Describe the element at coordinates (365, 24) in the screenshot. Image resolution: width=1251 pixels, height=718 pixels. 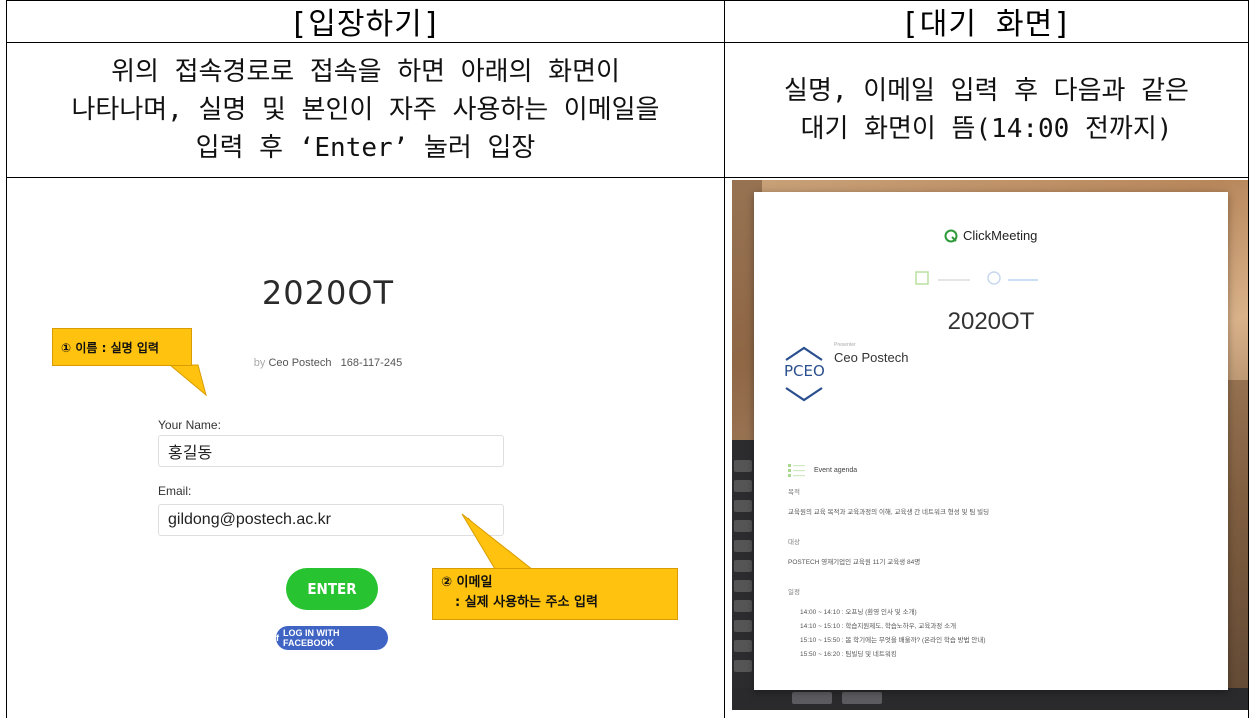
I see `header-enter: [입장하기]` at that location.